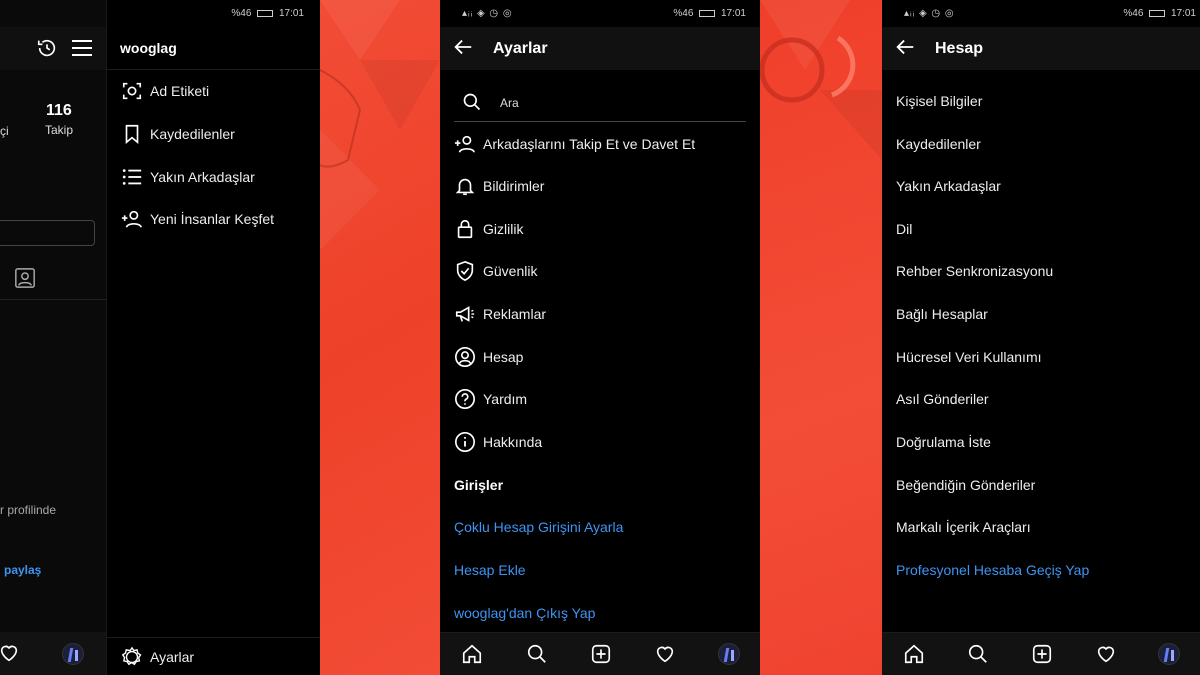 This screenshot has height=675, width=1200. I want to click on account-item-liked-posts: Beğendiğin Gönderiler, so click(1048, 485).